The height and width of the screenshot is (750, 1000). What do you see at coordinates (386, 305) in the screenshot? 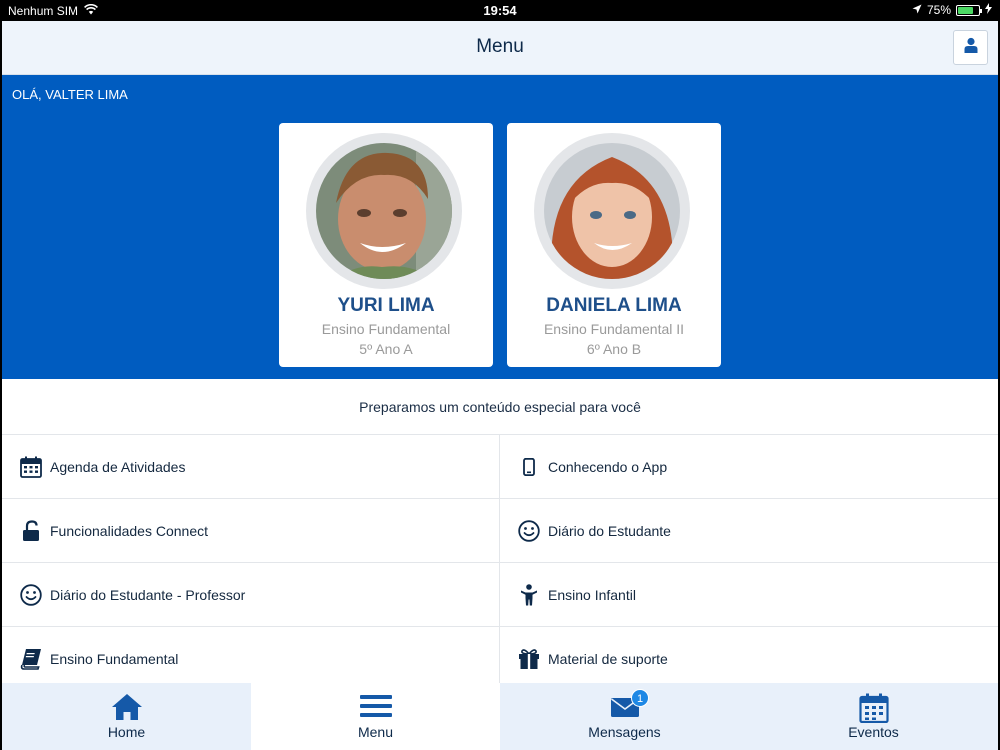
I see `student-name: YURI LIMA` at bounding box center [386, 305].